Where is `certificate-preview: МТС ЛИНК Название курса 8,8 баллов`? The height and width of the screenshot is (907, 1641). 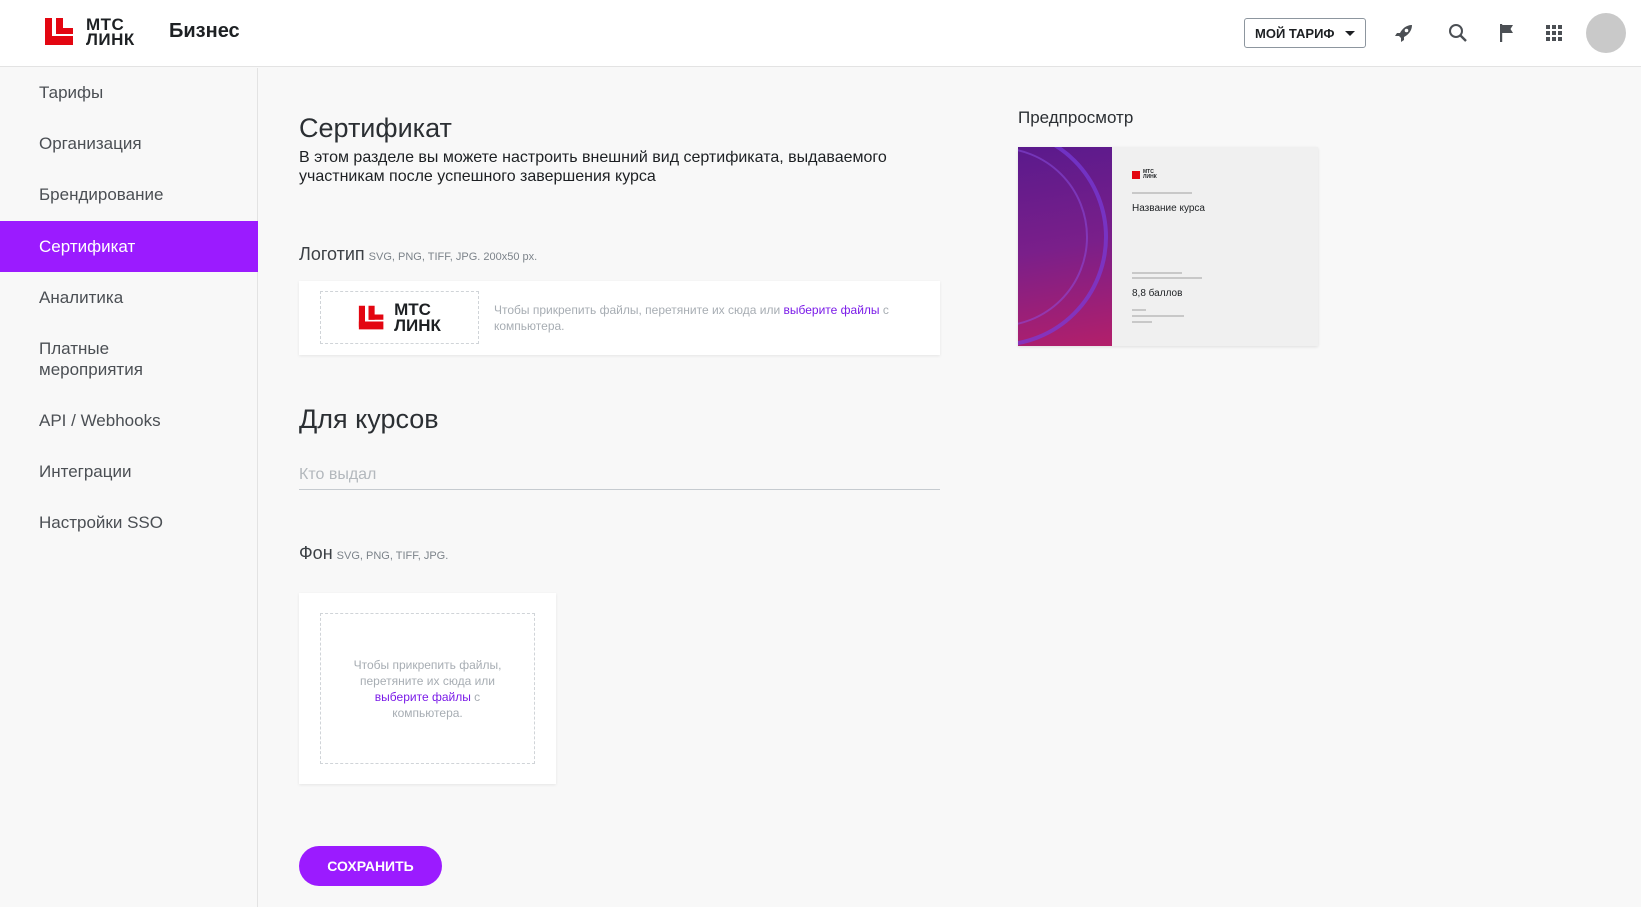 certificate-preview: МТС ЛИНК Название курса 8,8 баллов is located at coordinates (1168, 246).